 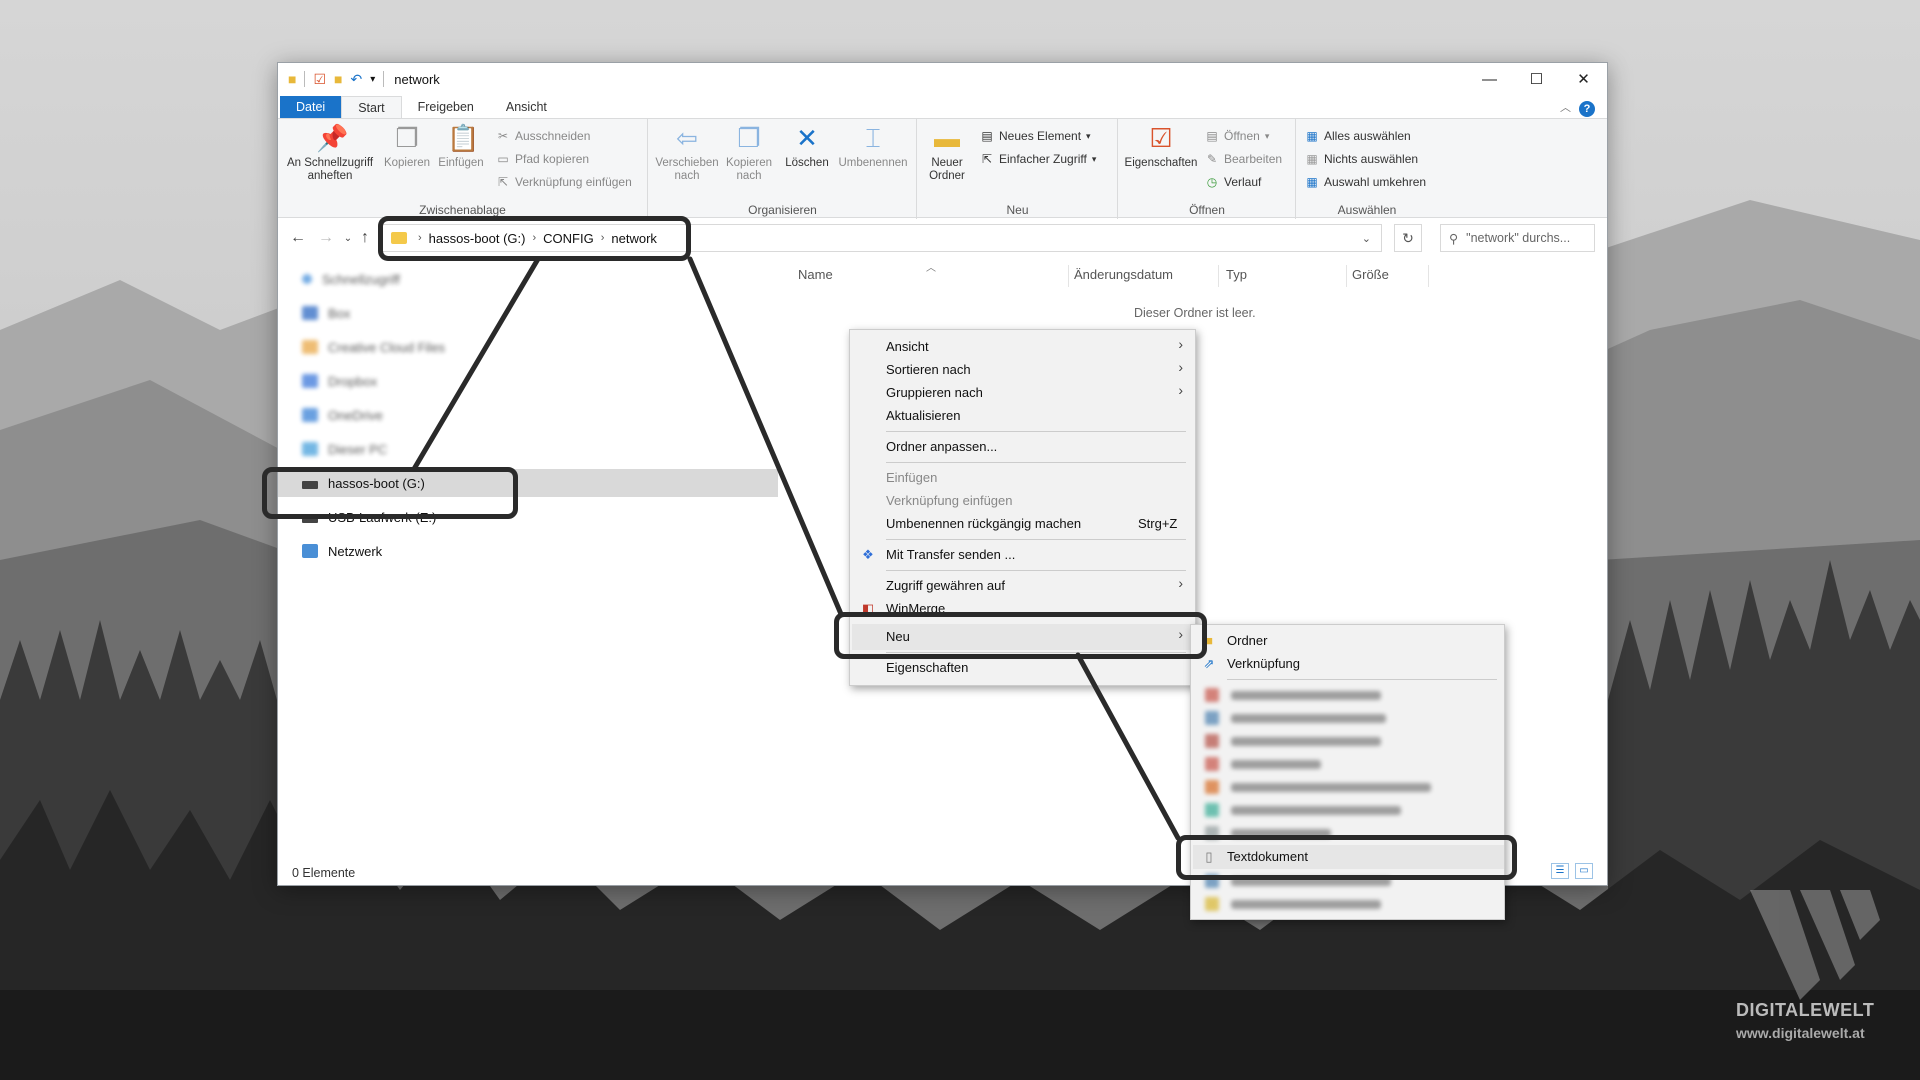 I want to click on select-all-icon: ▦, so click(x=1312, y=136).